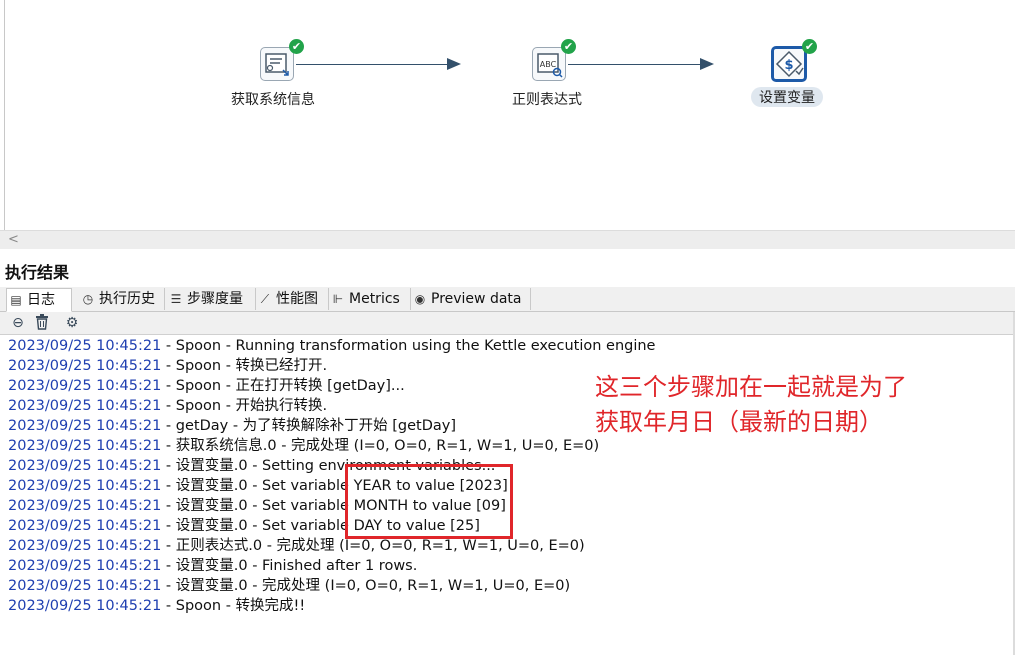  I want to click on tab-performance-chart: ⟋ 性能图, so click(292, 299).